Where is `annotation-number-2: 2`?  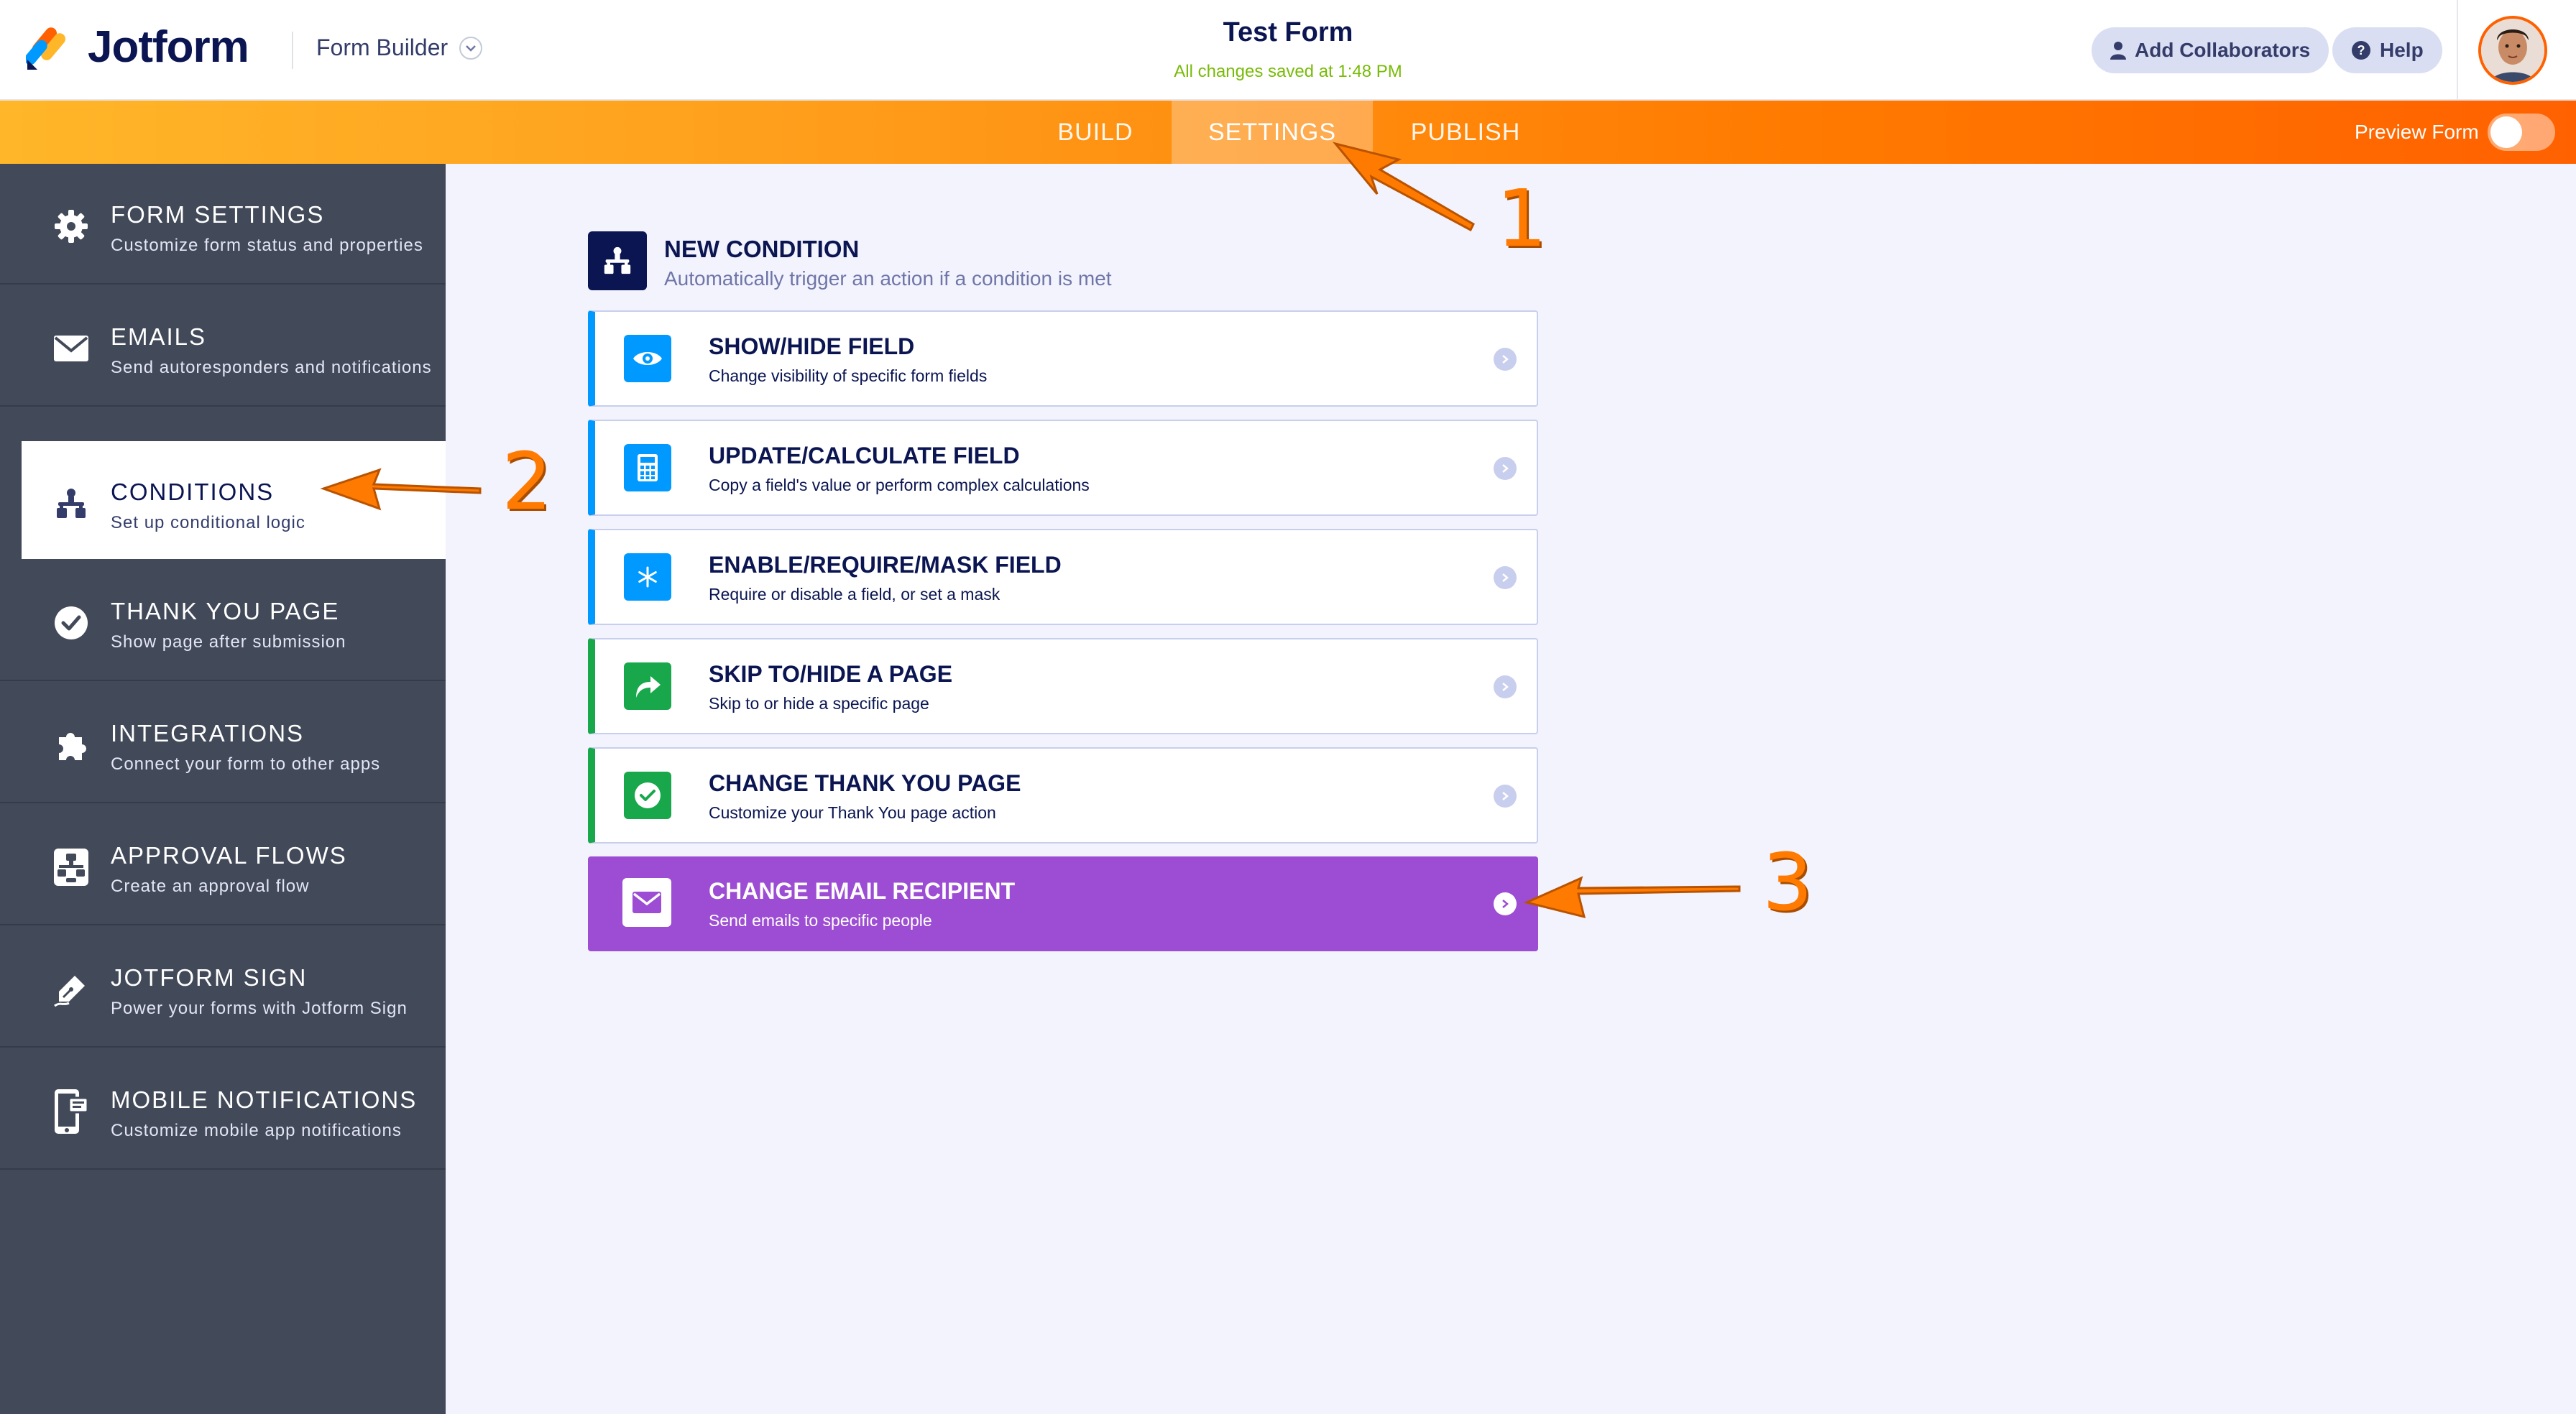 annotation-number-2: 2 is located at coordinates (527, 481).